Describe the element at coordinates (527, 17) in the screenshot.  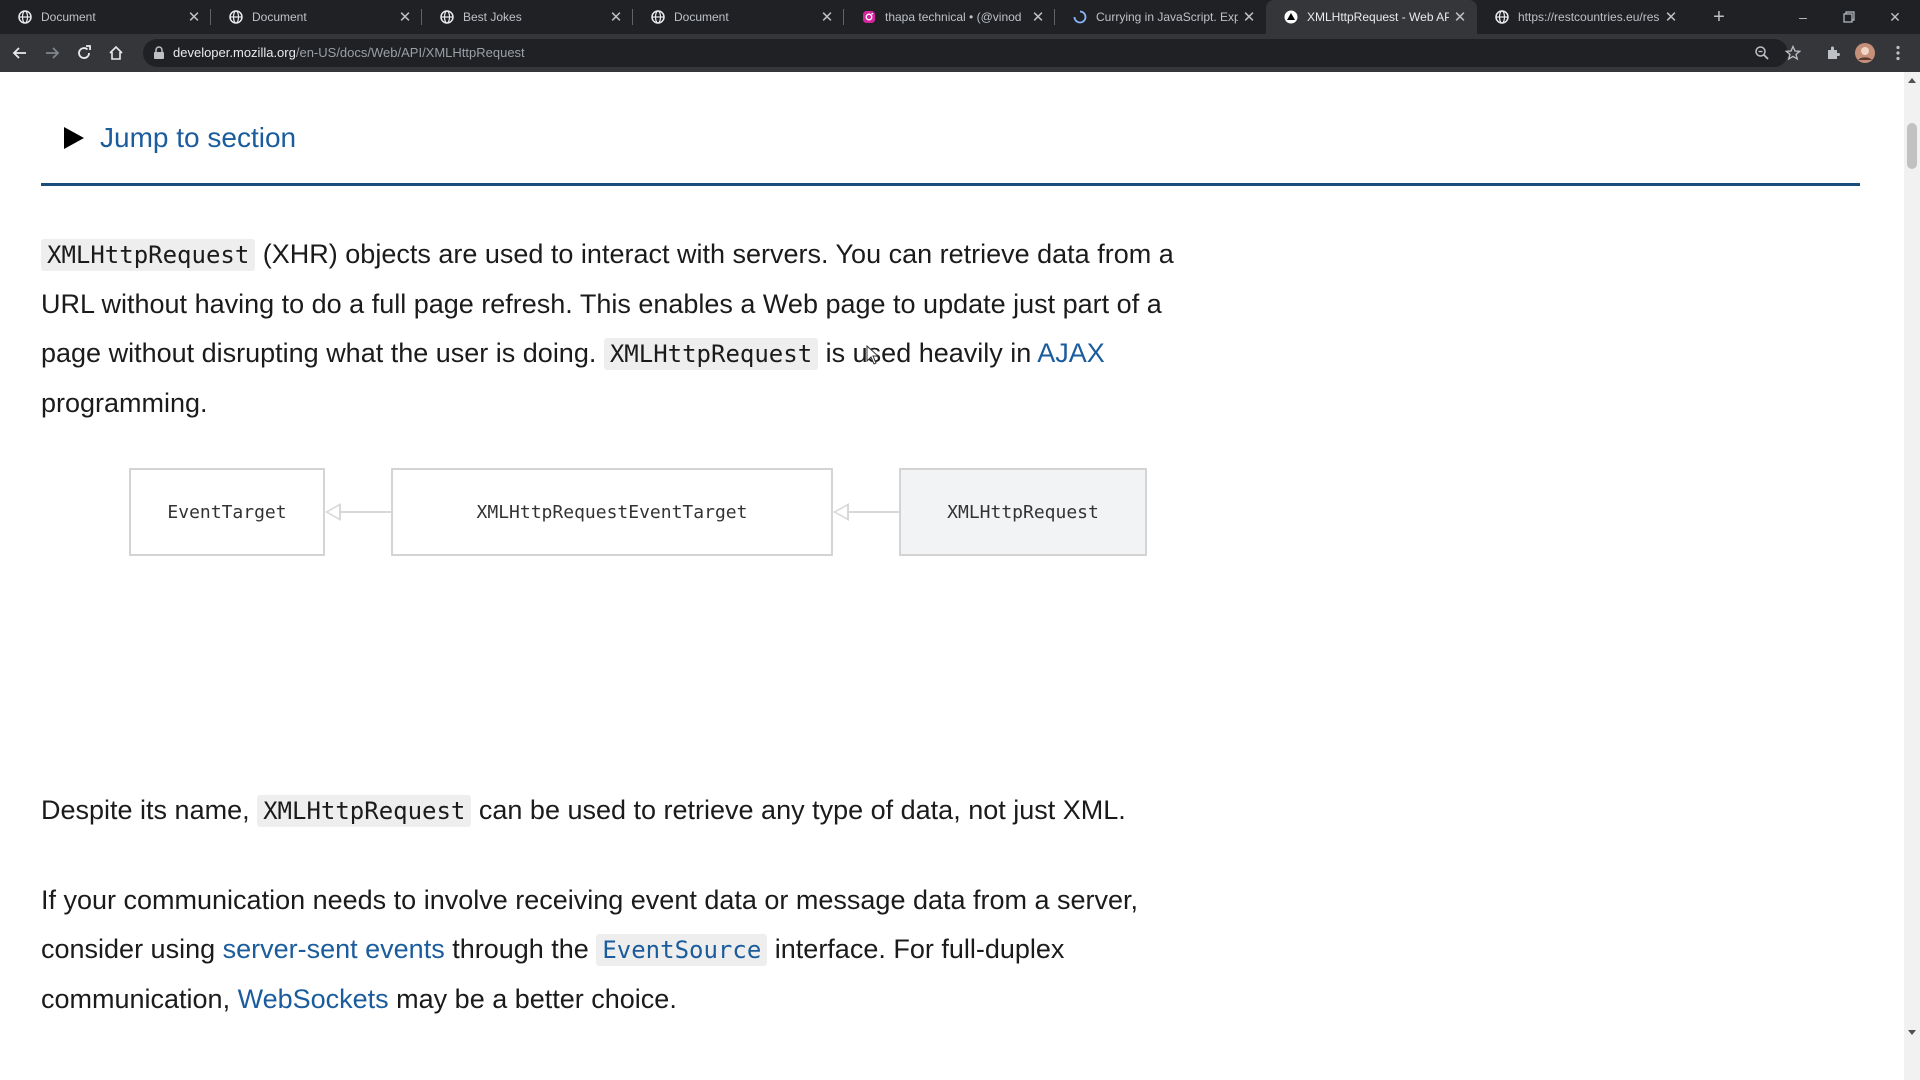
I see `tab-best-jokes: Best Jokes ✕` at that location.